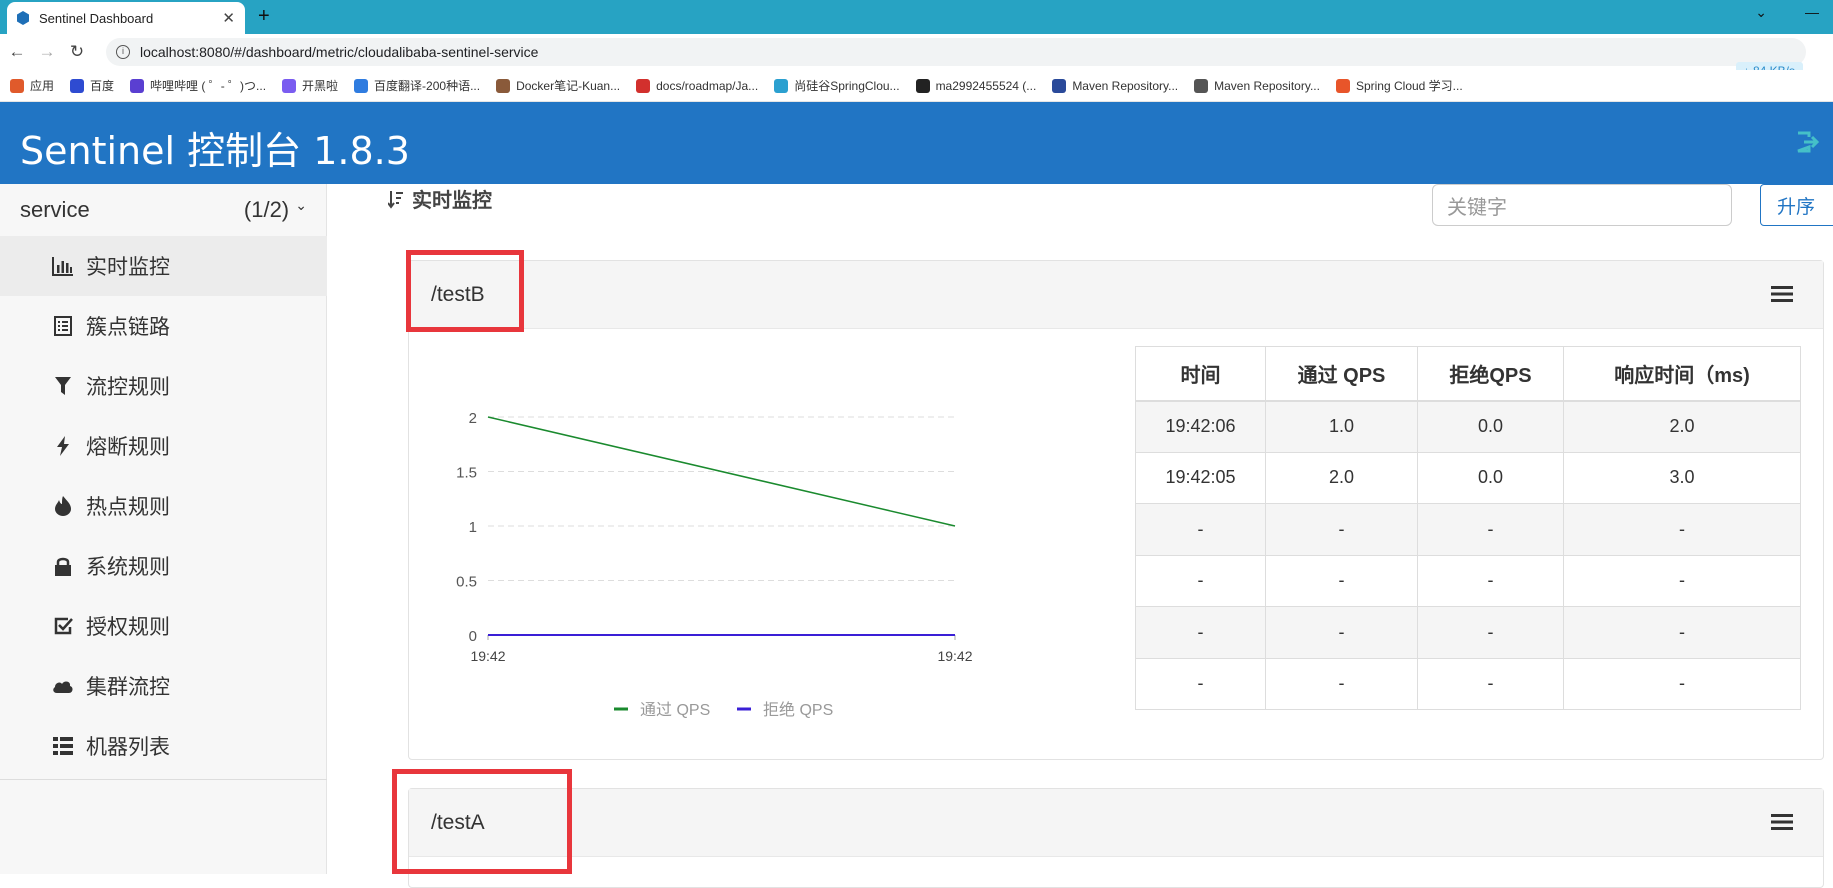  Describe the element at coordinates (473, 418) in the screenshot. I see `y-tick-label: 2` at that location.